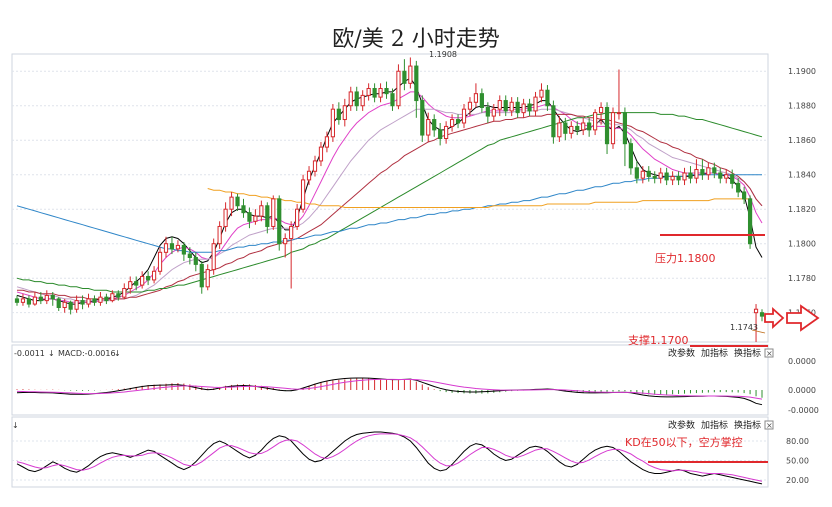 This screenshot has height=507, width=832. Describe the element at coordinates (802, 140) in the screenshot. I see `price-tick-label: 1.1860` at that location.